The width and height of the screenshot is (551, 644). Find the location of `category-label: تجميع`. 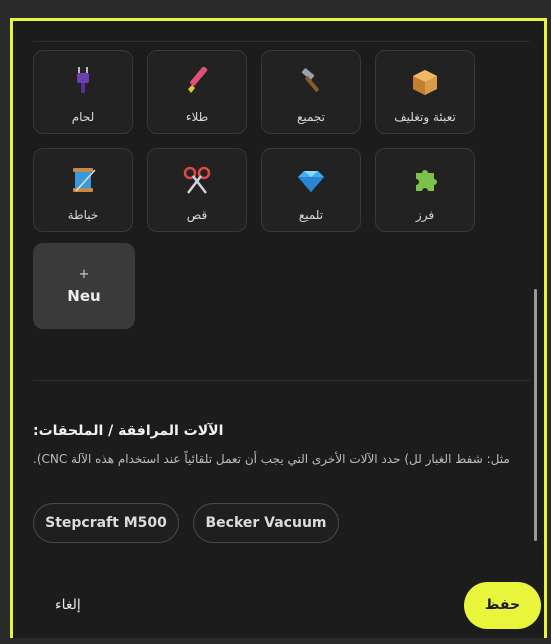

category-label: تجميع is located at coordinates (311, 117).